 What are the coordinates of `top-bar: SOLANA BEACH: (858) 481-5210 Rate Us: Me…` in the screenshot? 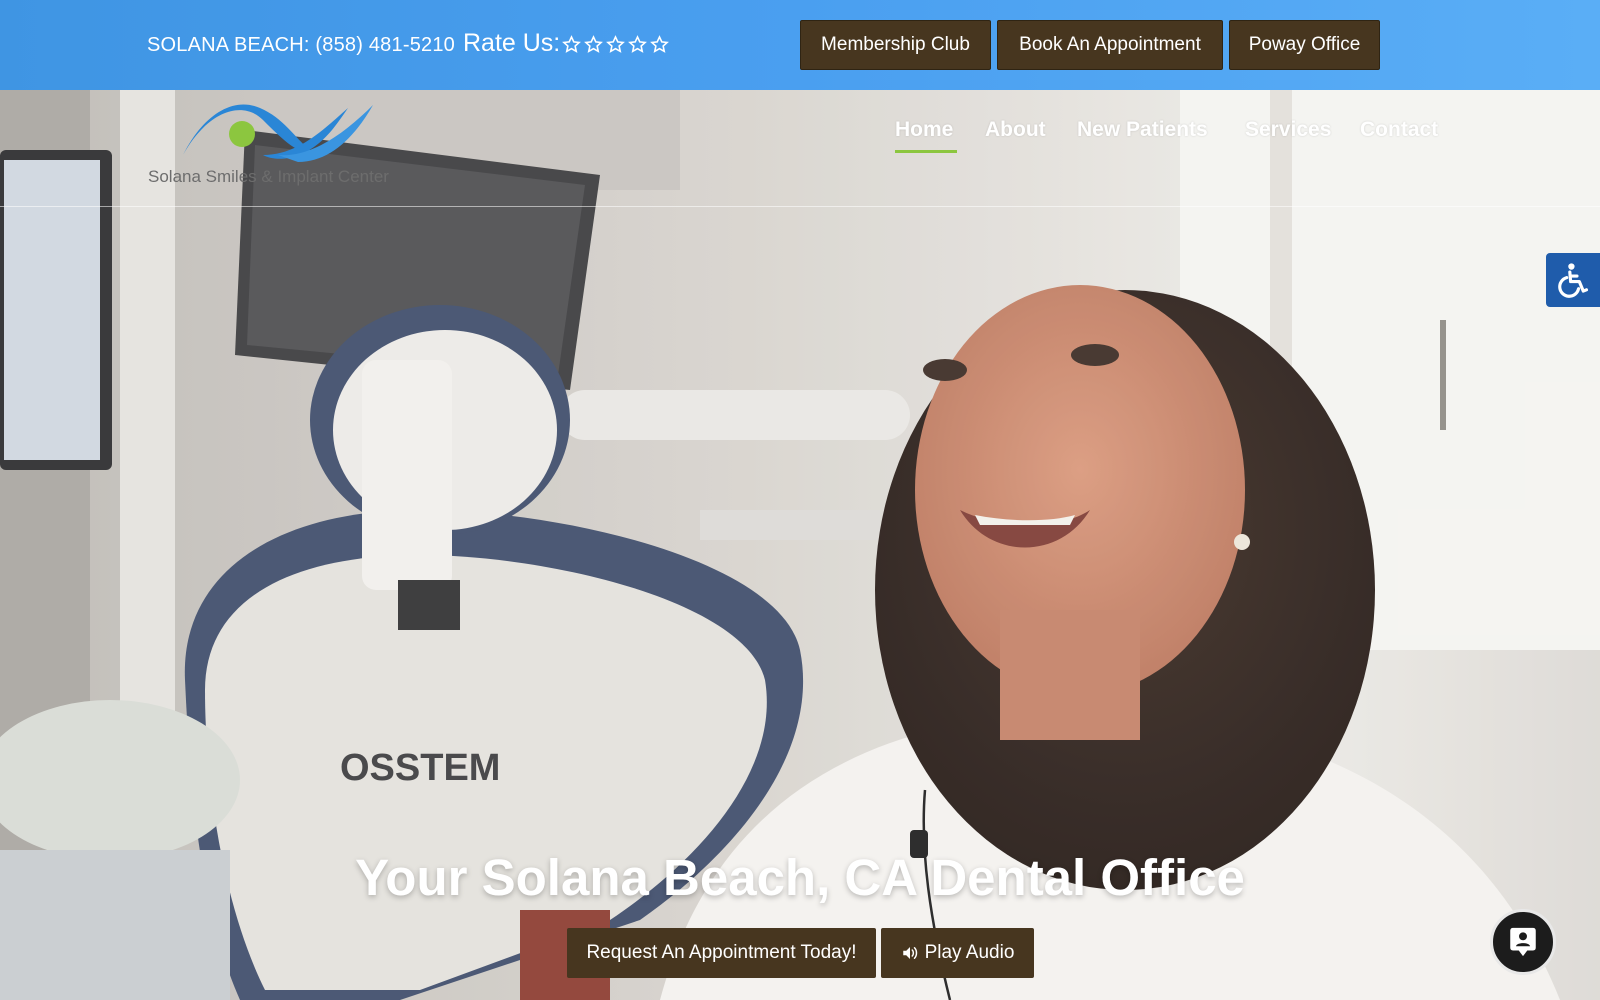 It's located at (800, 45).